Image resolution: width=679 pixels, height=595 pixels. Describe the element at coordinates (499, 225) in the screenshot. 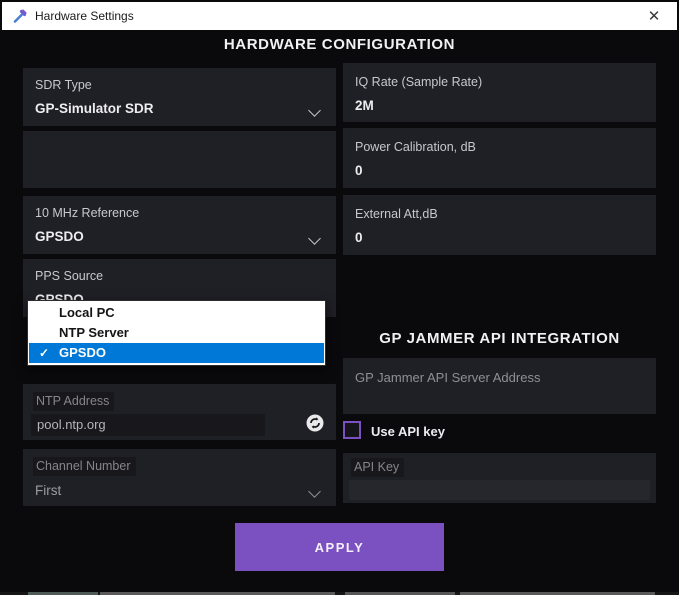

I see `external-att-field: External Att,dB 0` at that location.